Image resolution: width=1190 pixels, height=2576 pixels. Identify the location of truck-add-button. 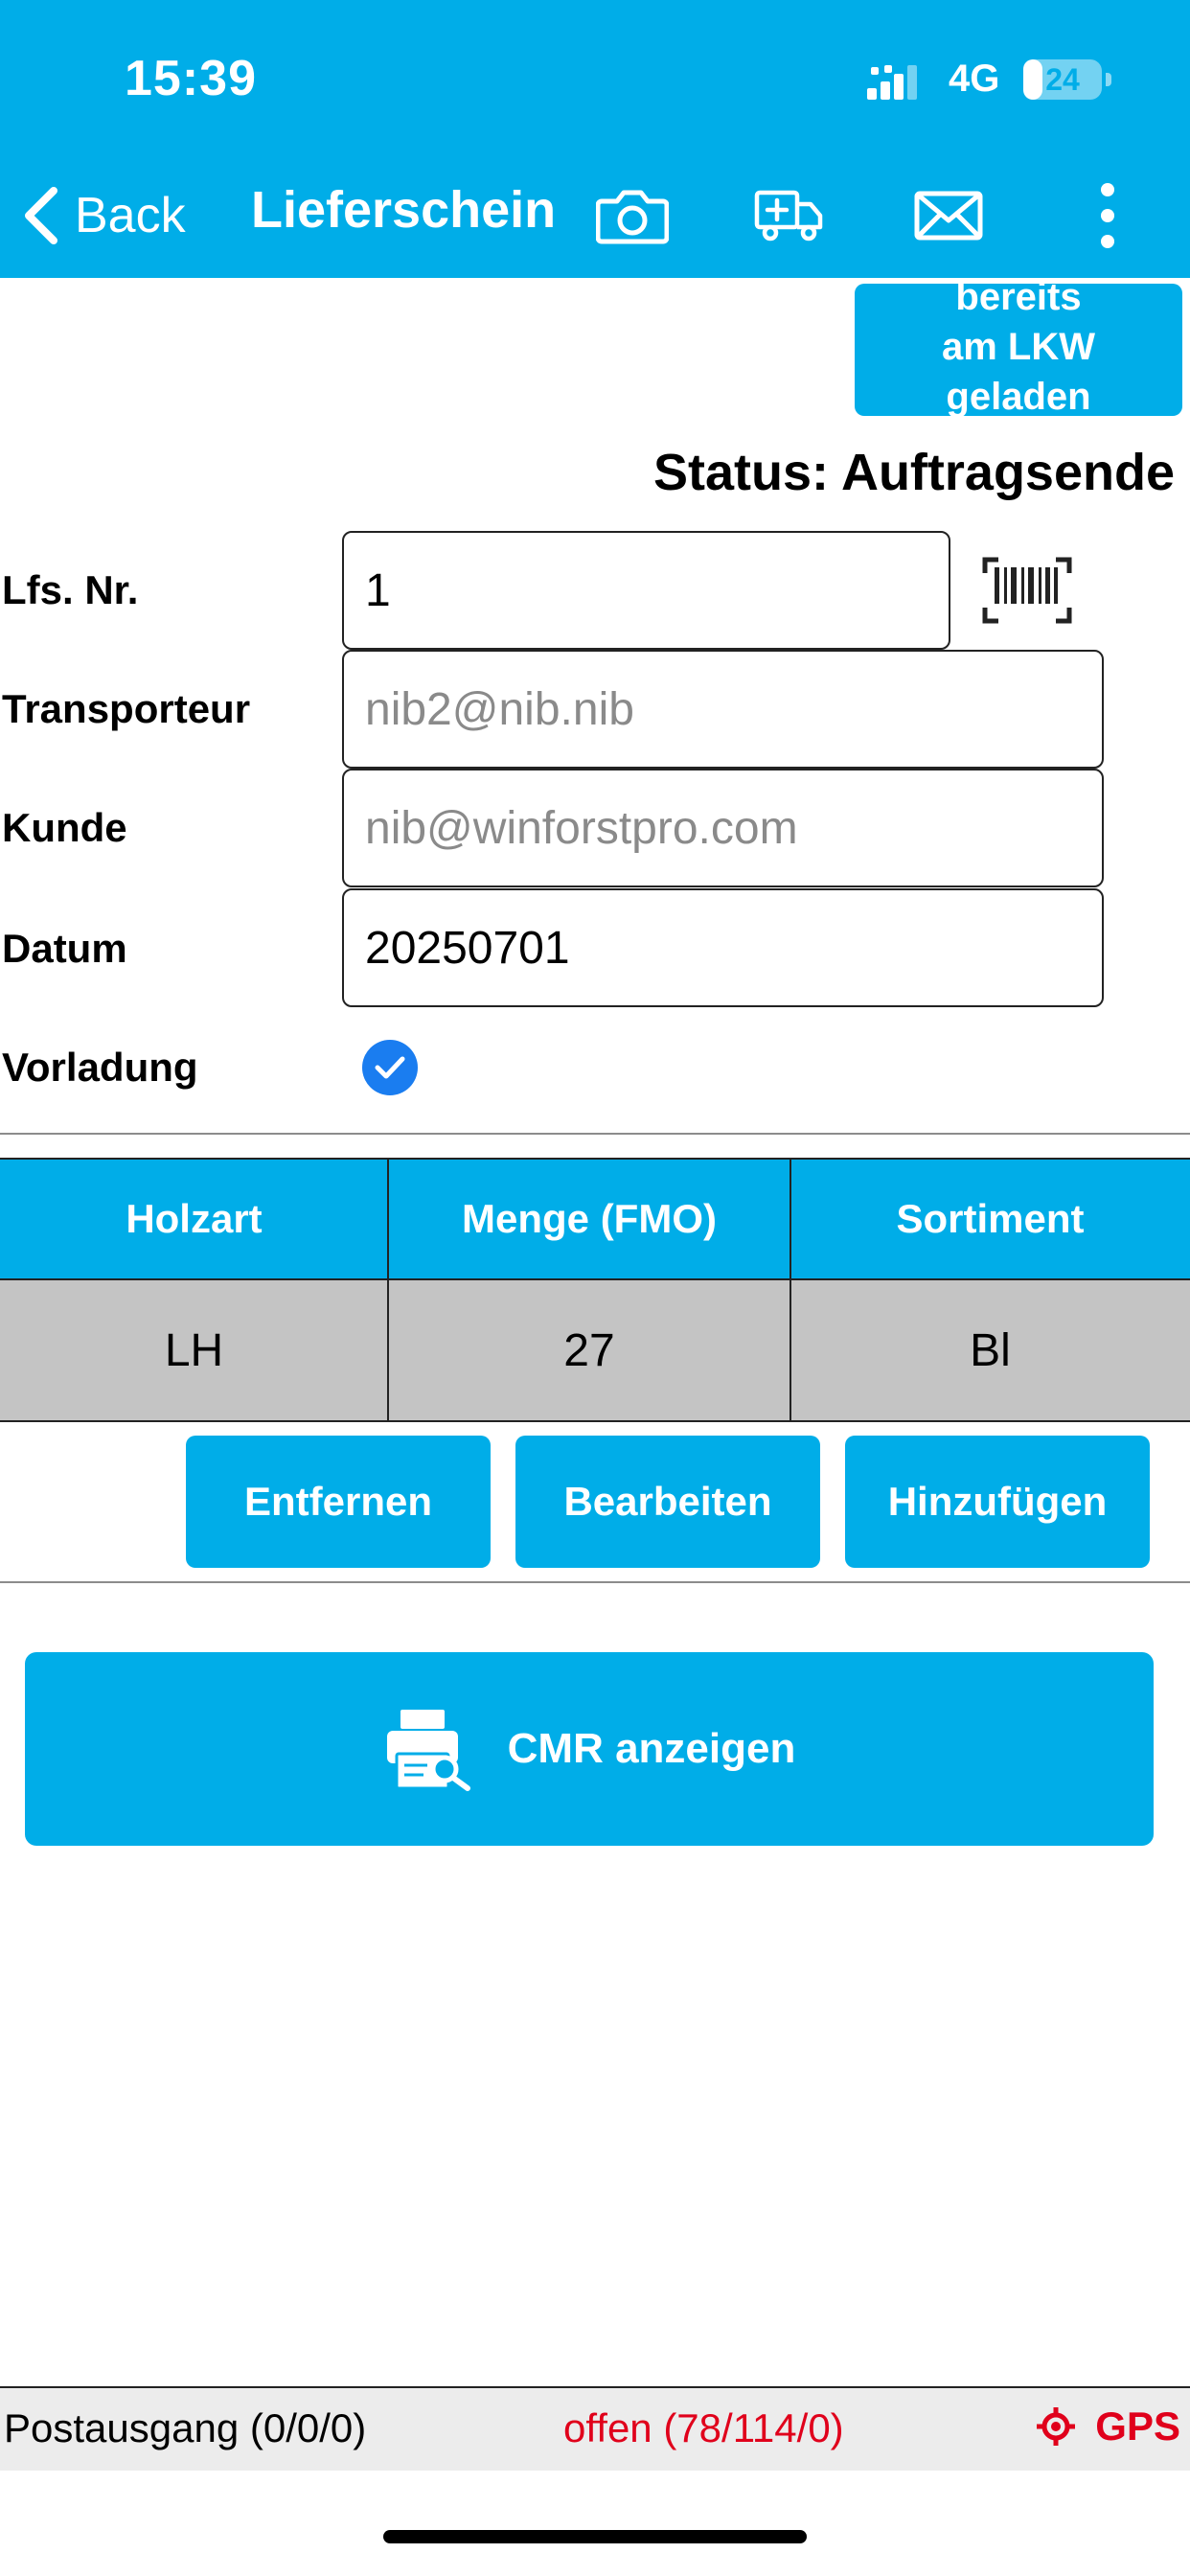
(790, 216).